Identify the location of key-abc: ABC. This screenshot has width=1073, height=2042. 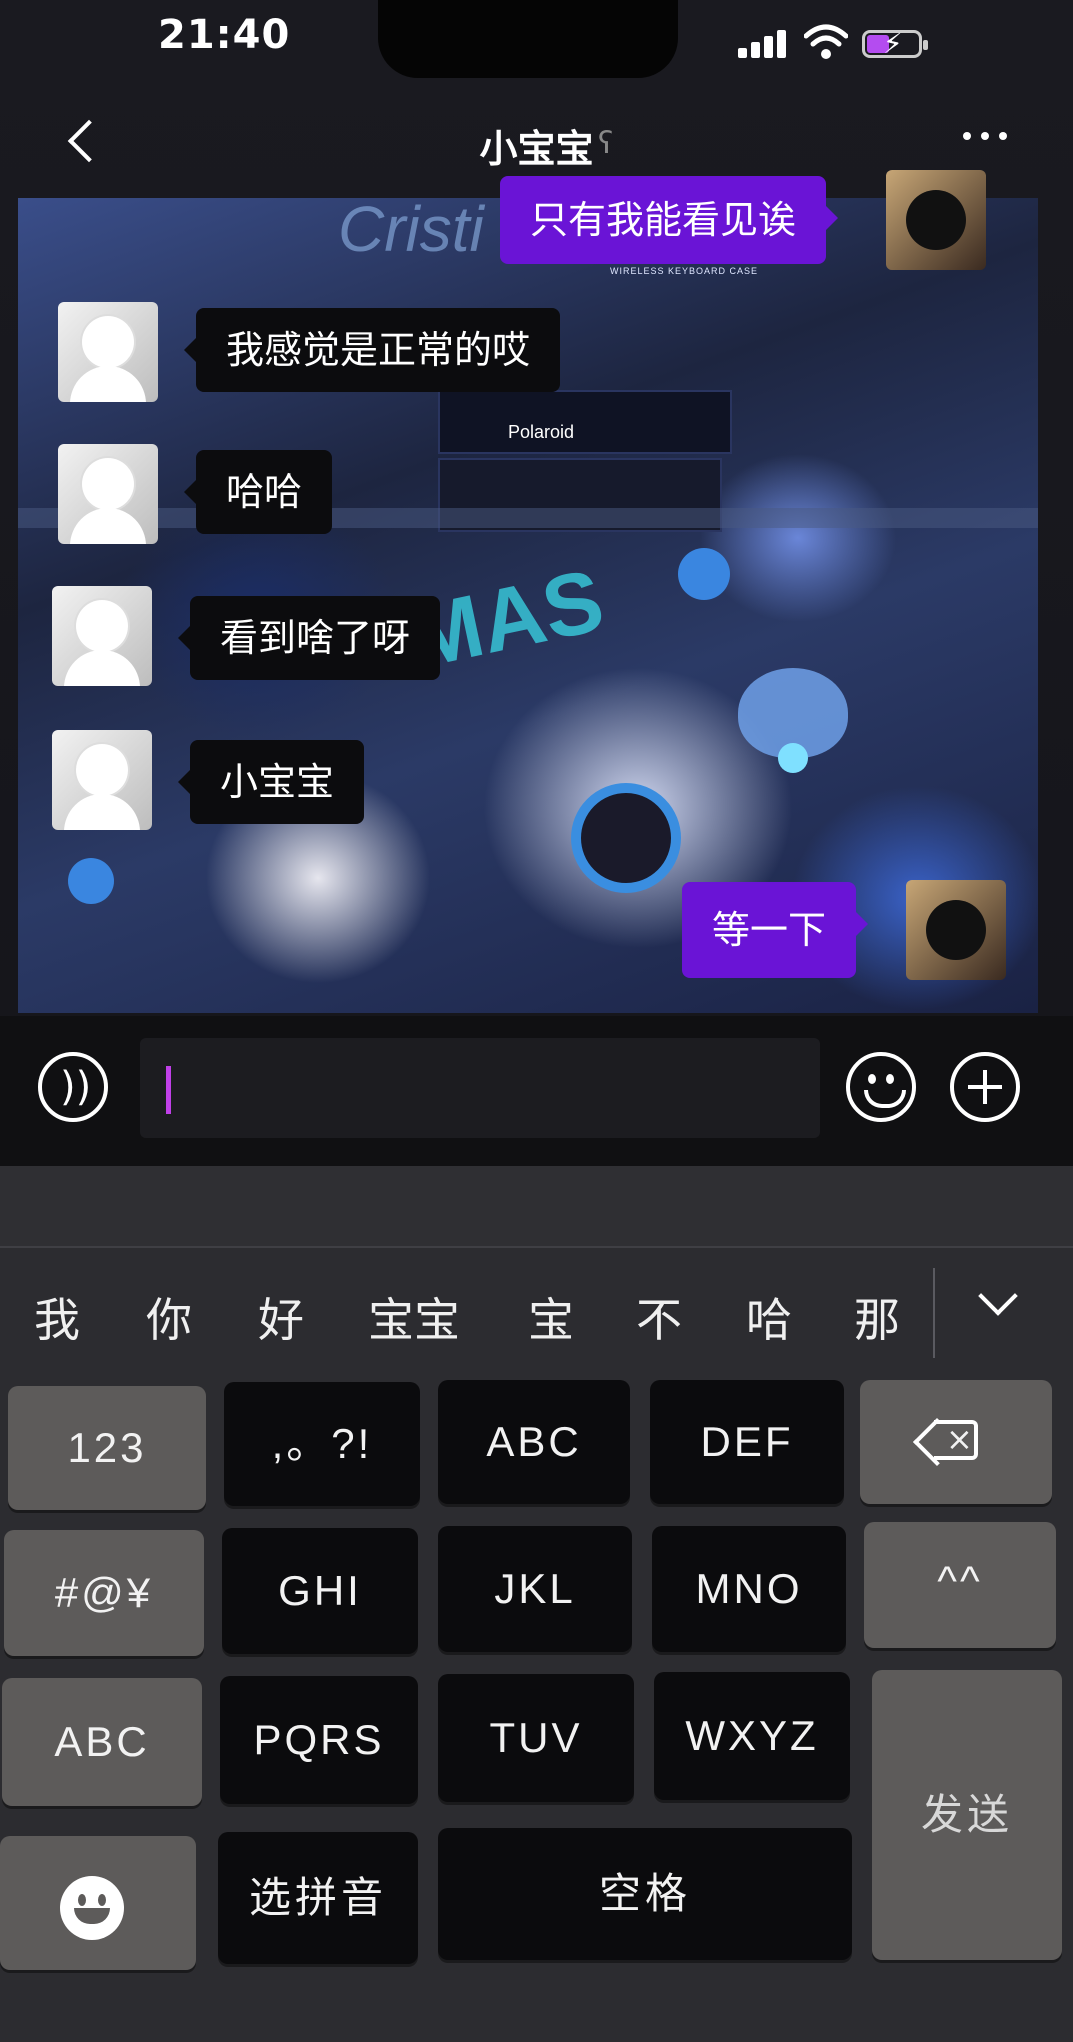
(534, 1442).